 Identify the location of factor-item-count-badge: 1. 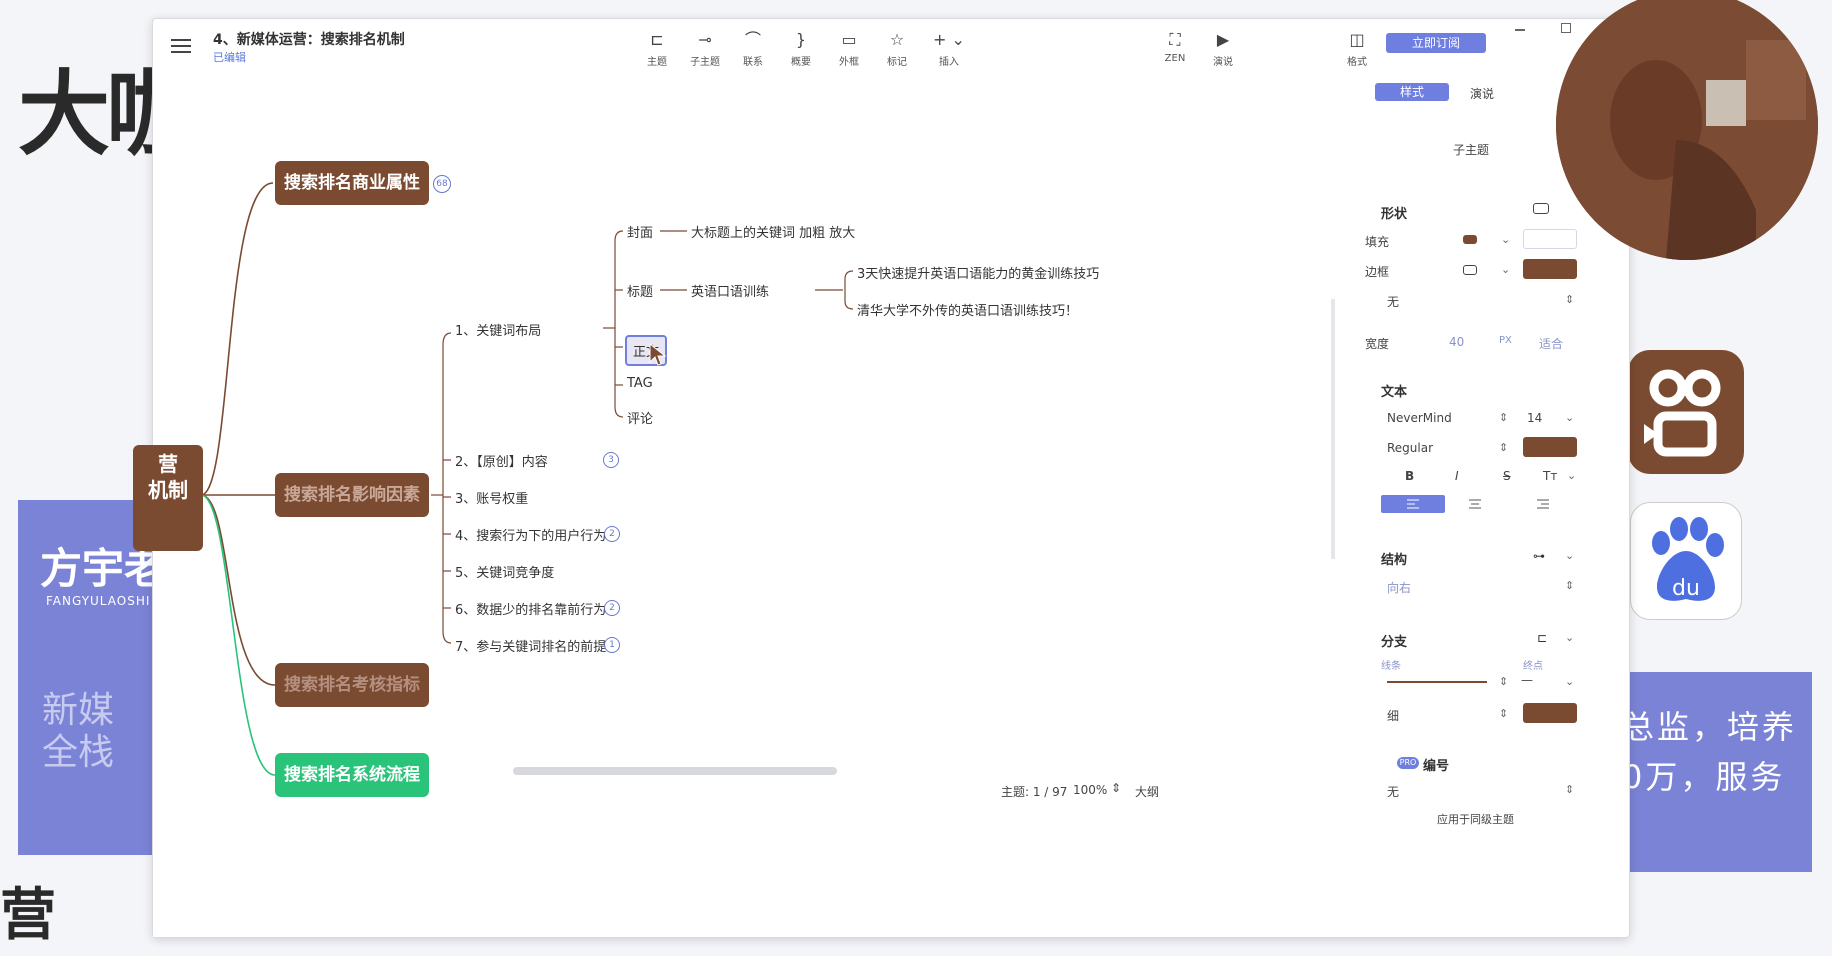
(612, 645).